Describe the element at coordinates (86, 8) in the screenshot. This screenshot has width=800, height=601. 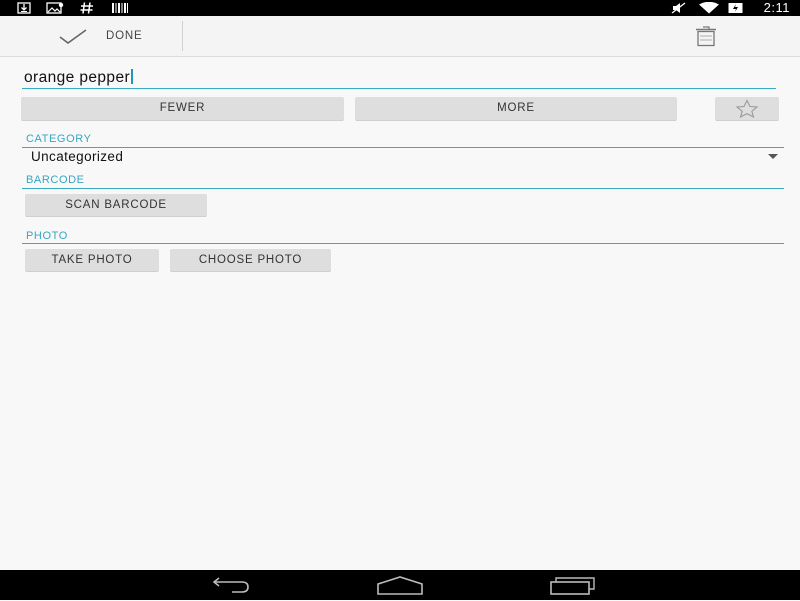
I see `hash-icon` at that location.